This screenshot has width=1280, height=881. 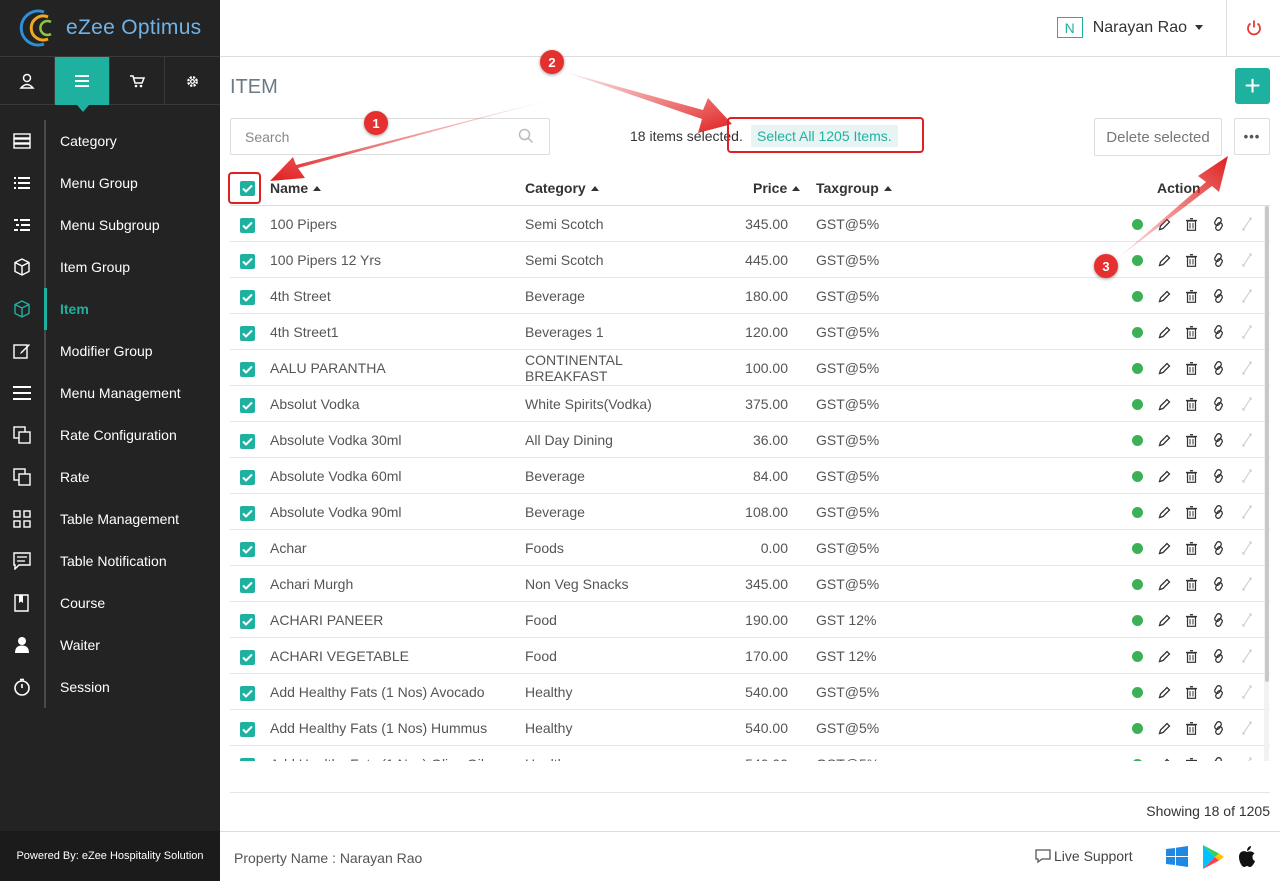 What do you see at coordinates (750, 656) in the screenshot?
I see `table-row: ACHARI VEGETABLE Food 170.00 GST 12%` at bounding box center [750, 656].